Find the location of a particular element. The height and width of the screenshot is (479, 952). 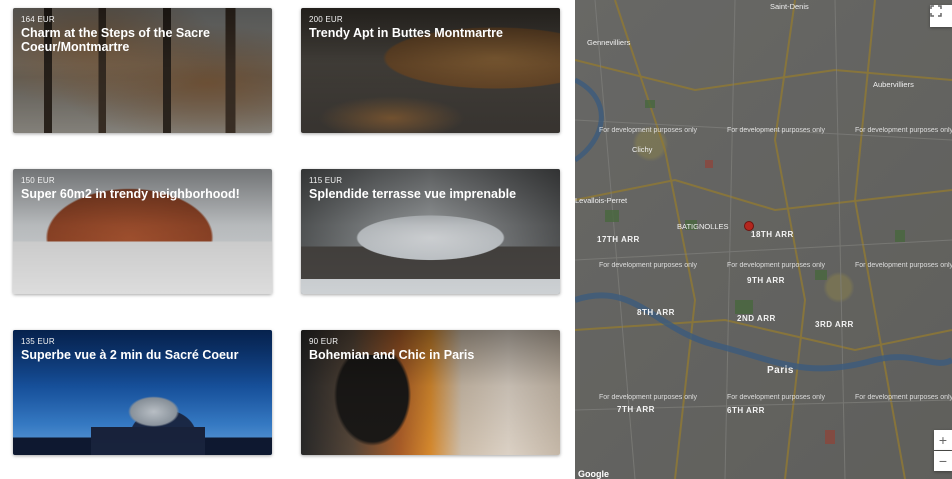

listing-card: 200 EUR Trendy Apt in Buttes Montmartre is located at coordinates (430, 70).